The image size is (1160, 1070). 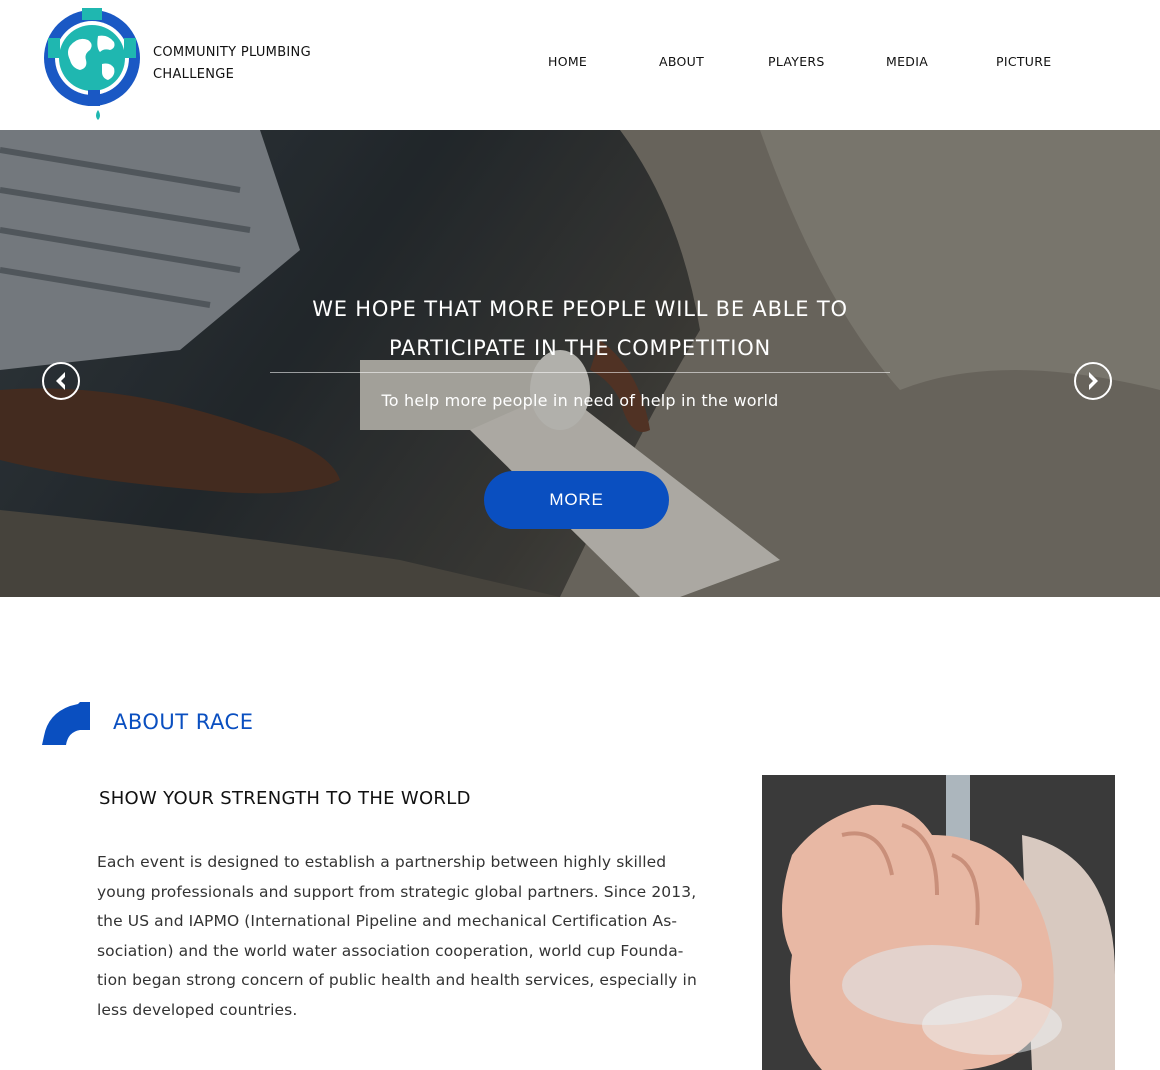 What do you see at coordinates (938, 922) in the screenshot?
I see `hands-water-photo` at bounding box center [938, 922].